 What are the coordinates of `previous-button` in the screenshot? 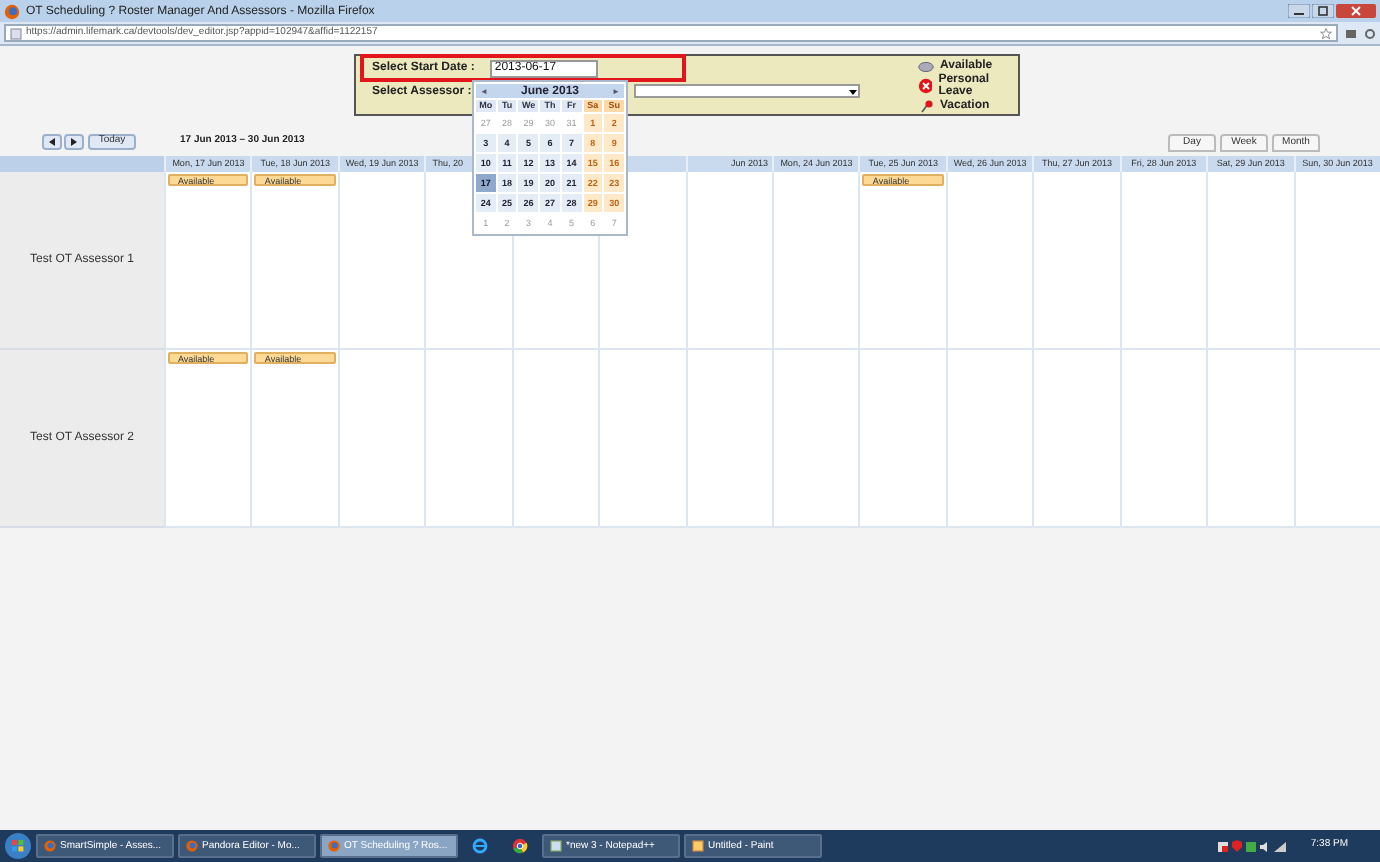 It's located at (52, 142).